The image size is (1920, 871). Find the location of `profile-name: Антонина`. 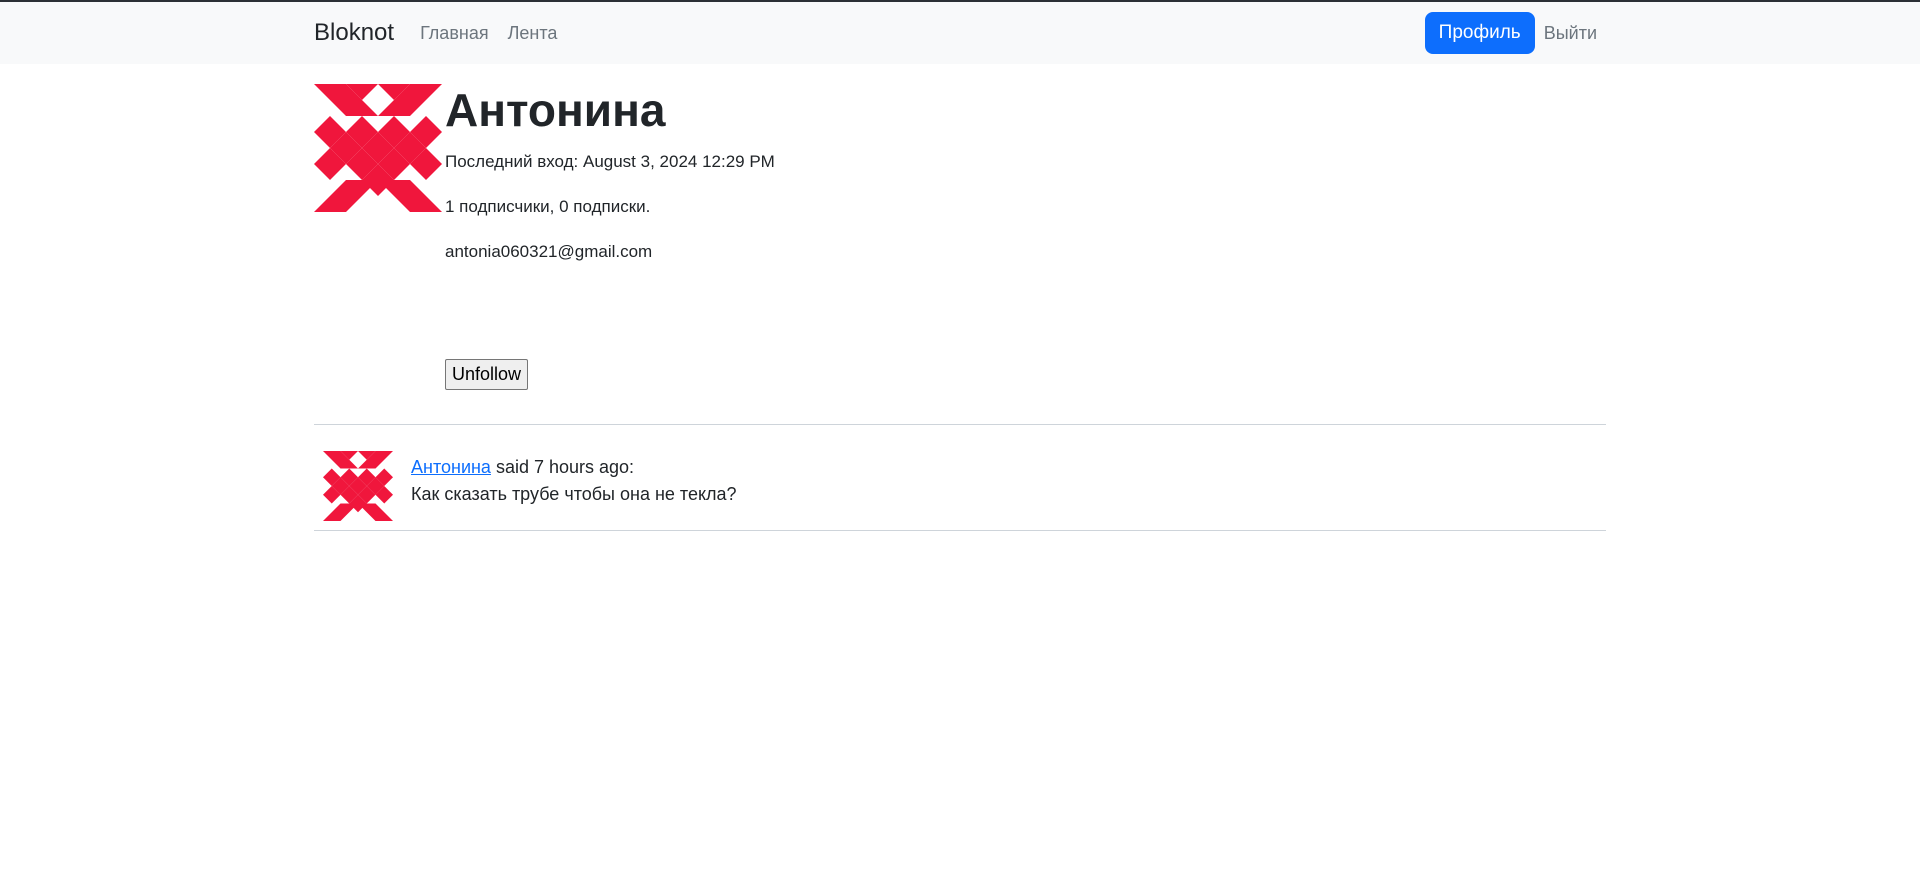

profile-name: Антонина is located at coordinates (555, 110).